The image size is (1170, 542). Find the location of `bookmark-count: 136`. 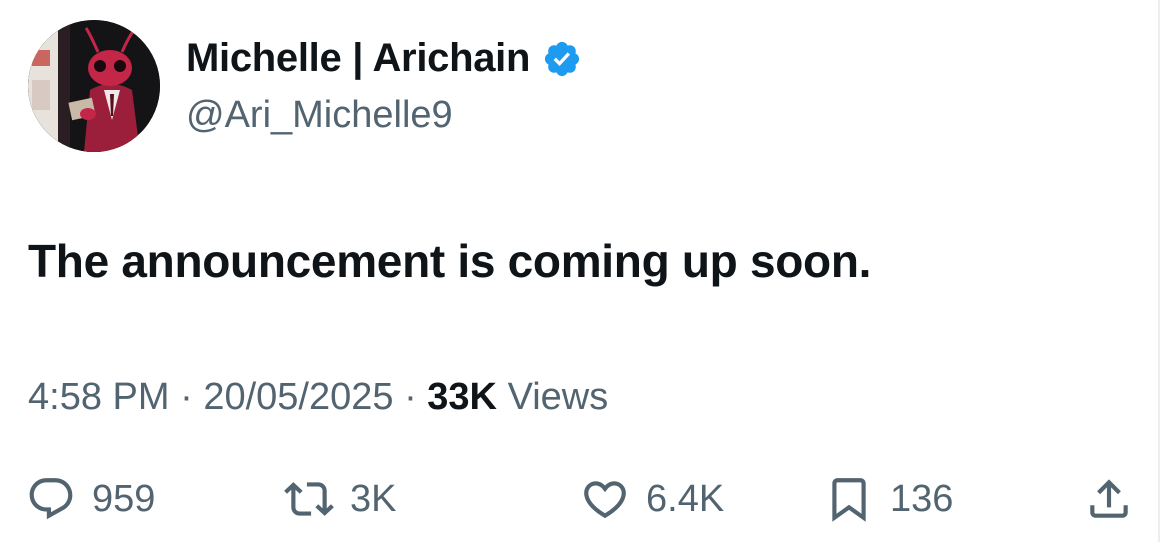

bookmark-count: 136 is located at coordinates (922, 498).